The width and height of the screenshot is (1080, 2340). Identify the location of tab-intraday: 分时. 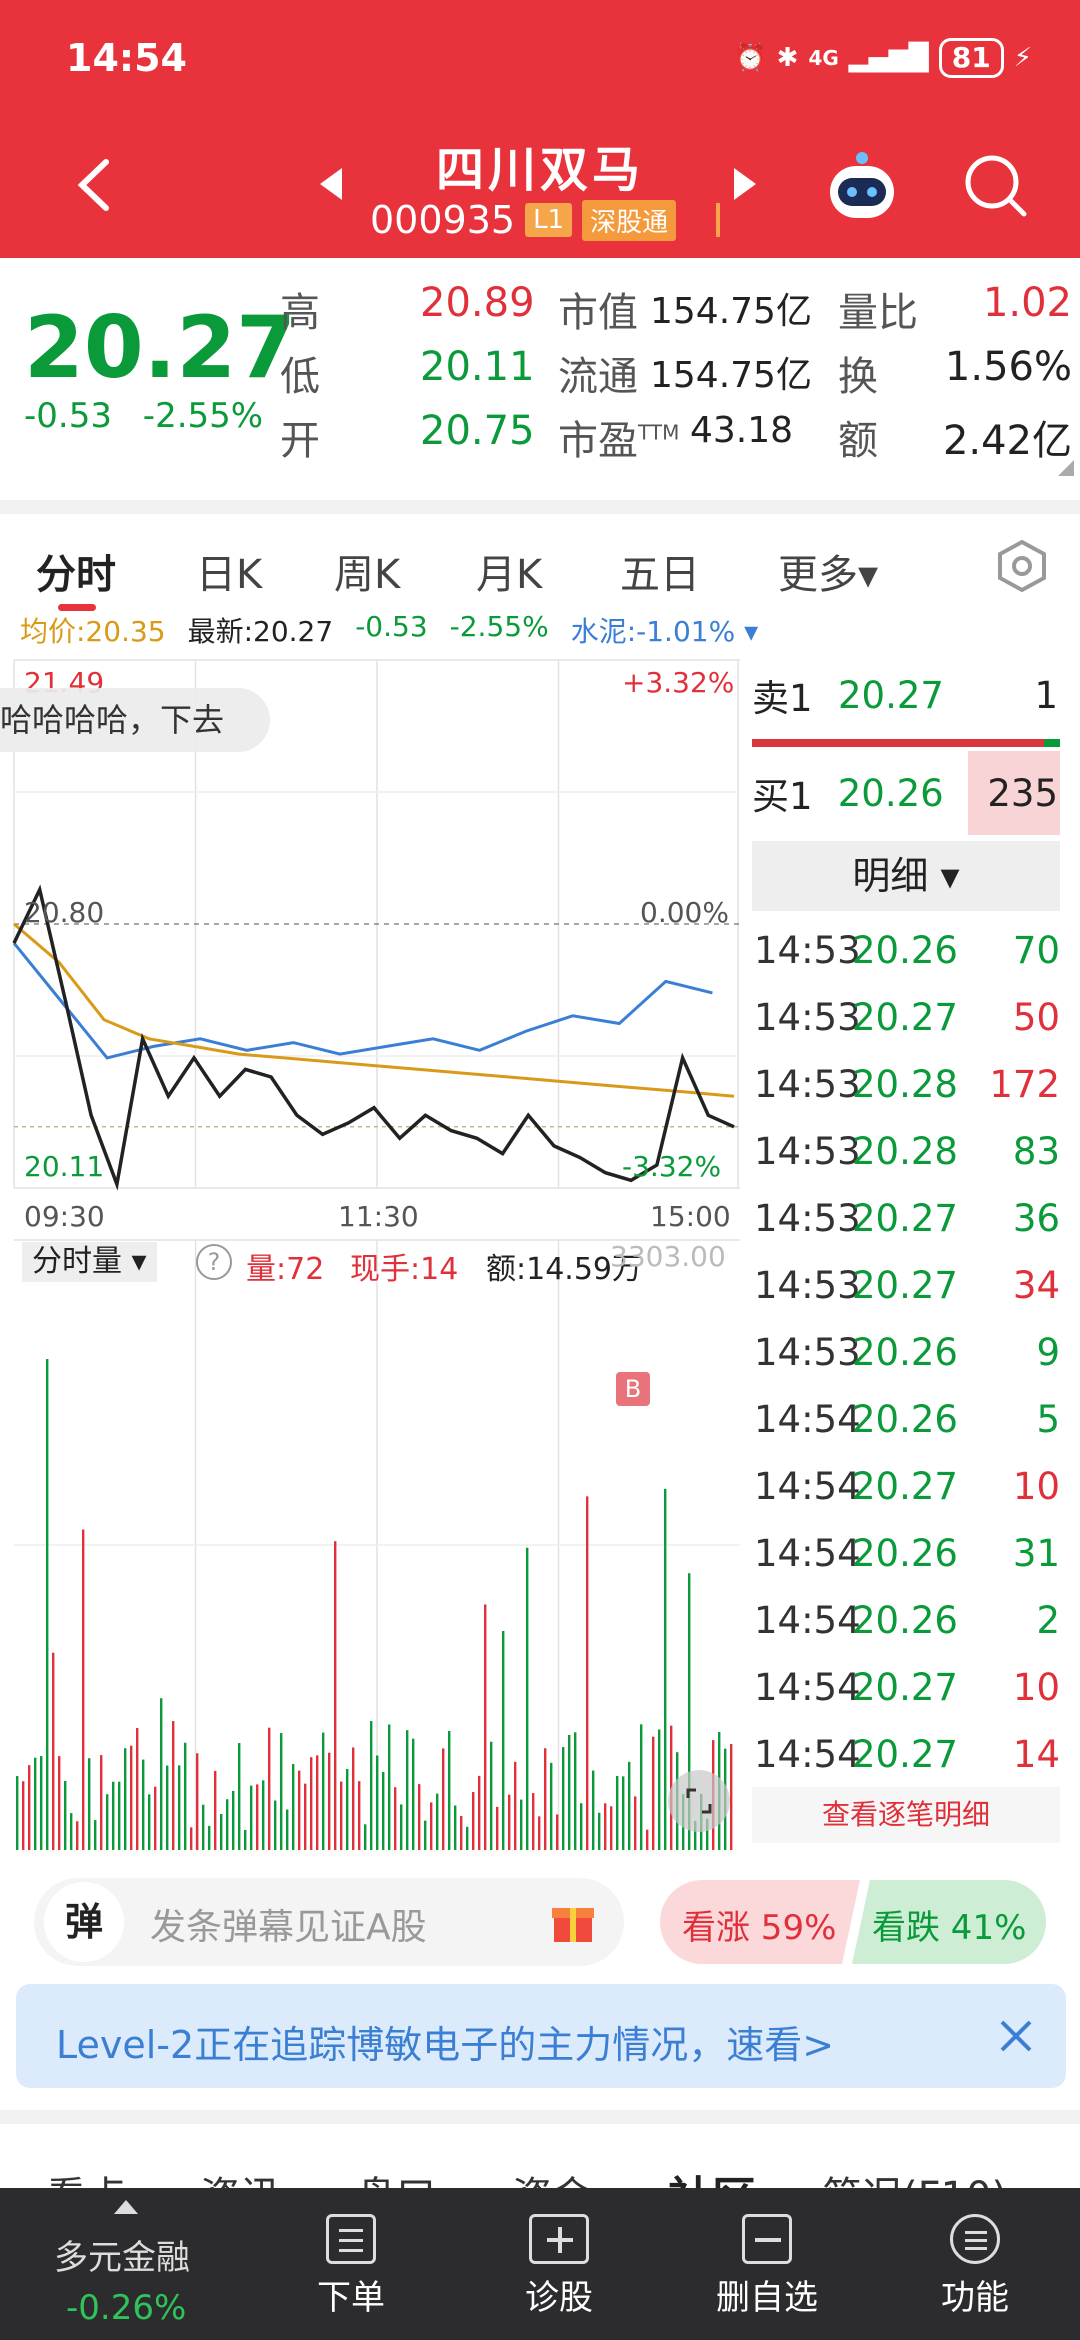
(76, 571).